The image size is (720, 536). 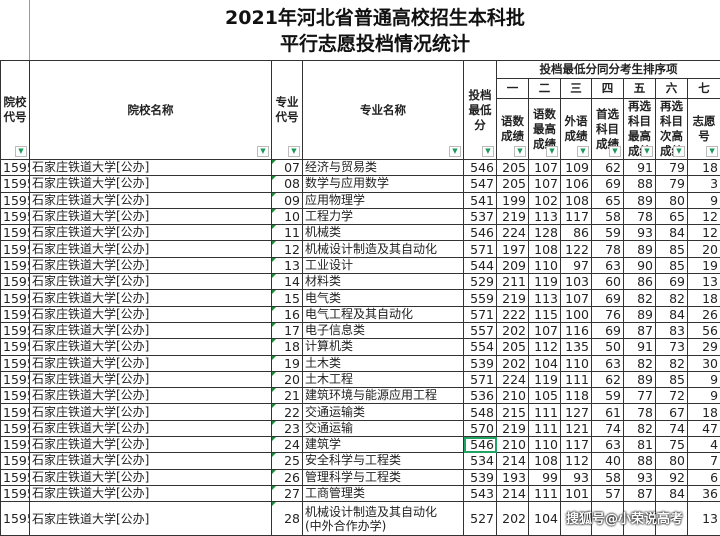 What do you see at coordinates (480, 330) in the screenshot?
I see `table-cell: 557` at bounding box center [480, 330].